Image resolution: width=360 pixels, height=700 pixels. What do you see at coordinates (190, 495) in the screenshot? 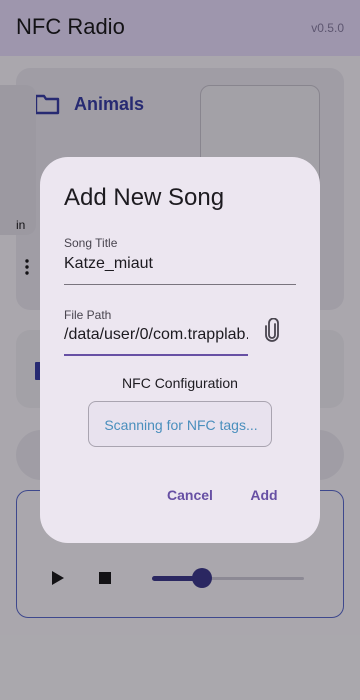
I see `cancel-button: Cancel` at bounding box center [190, 495].